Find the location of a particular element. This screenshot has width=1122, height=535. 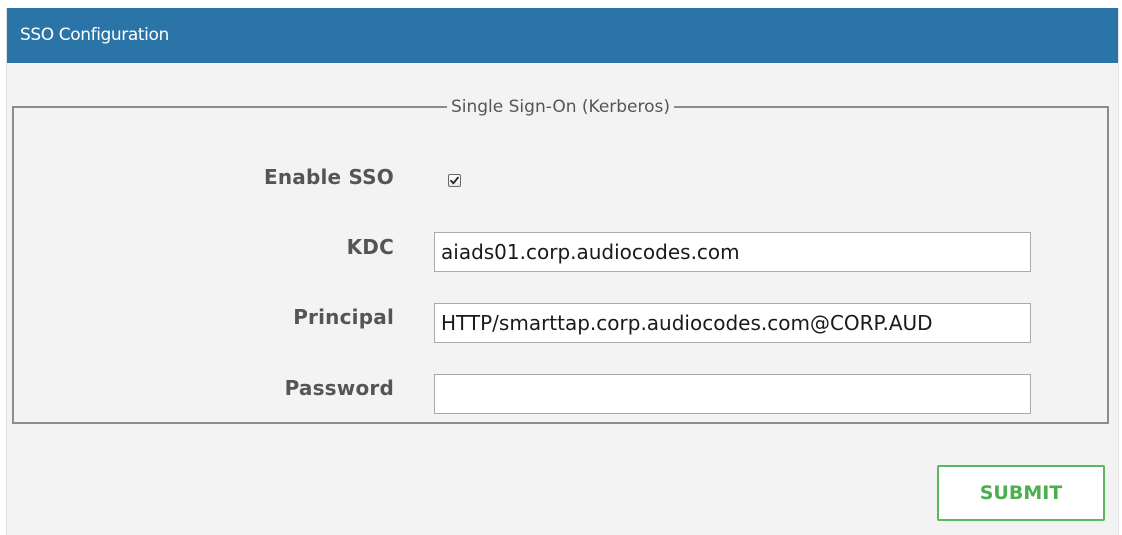

submit-button: SUBMIT is located at coordinates (1021, 493).